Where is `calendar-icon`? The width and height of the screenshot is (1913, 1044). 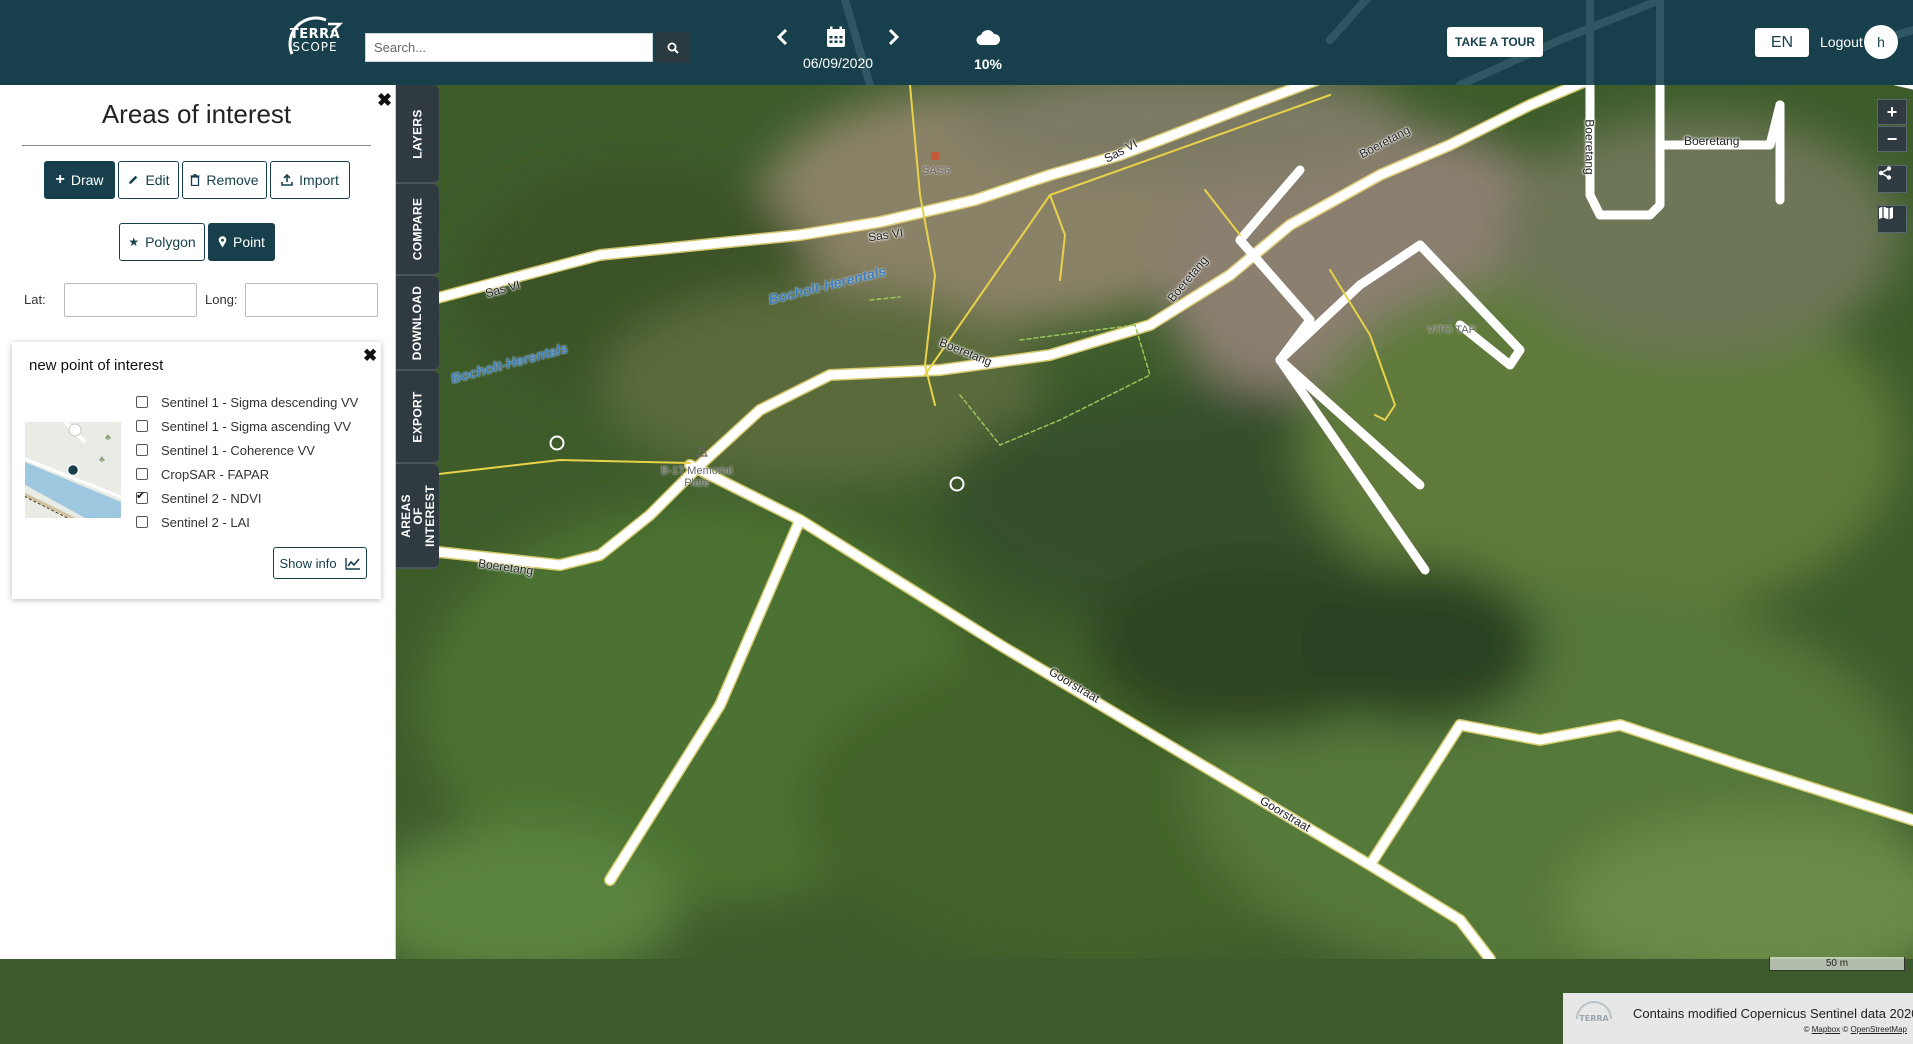
calendar-icon is located at coordinates (836, 36).